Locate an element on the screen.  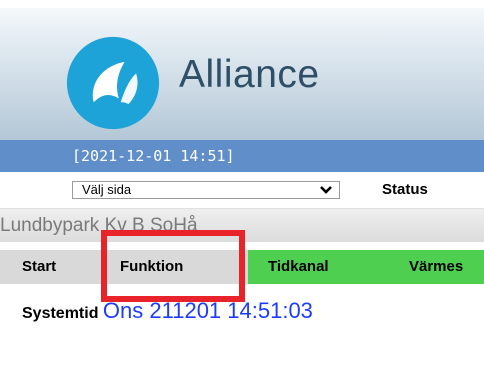
alliance-logo-icon is located at coordinates (113, 83).